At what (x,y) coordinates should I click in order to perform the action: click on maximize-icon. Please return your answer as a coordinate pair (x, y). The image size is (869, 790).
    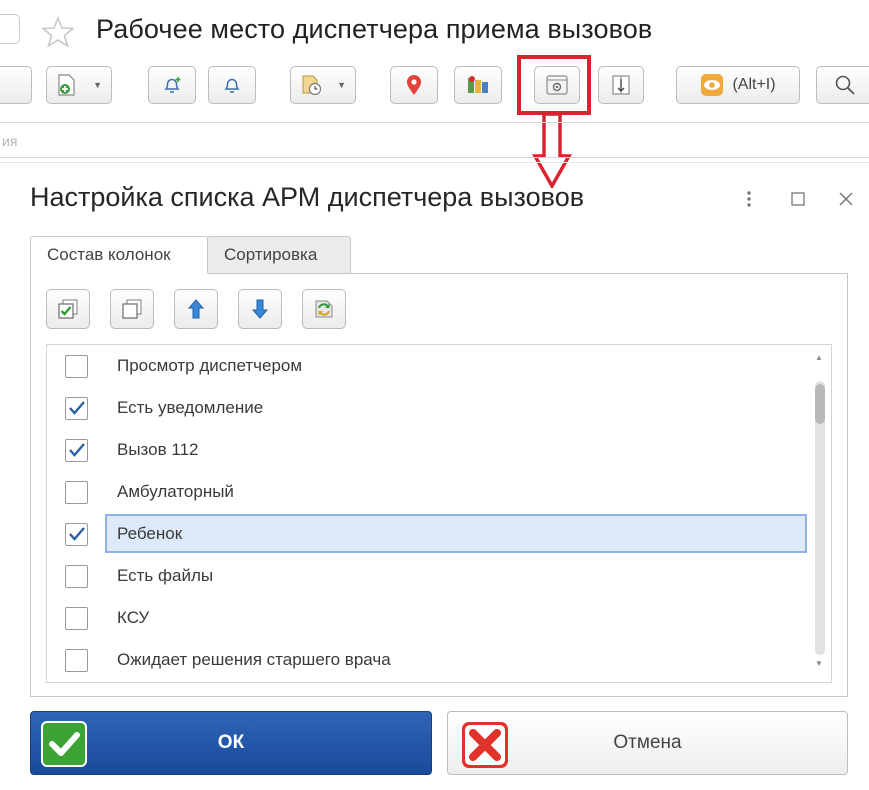
    Looking at the image, I should click on (798, 199).